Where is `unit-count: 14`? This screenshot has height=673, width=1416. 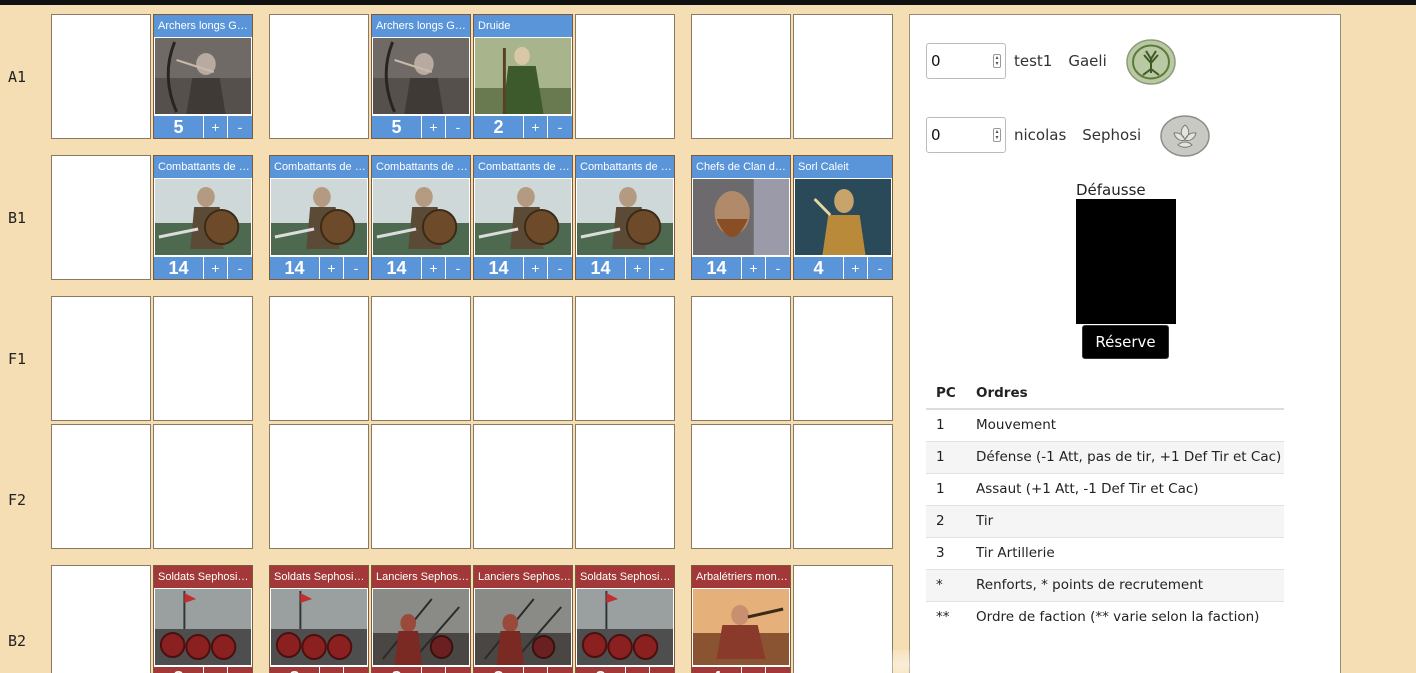 unit-count: 14 is located at coordinates (397, 268).